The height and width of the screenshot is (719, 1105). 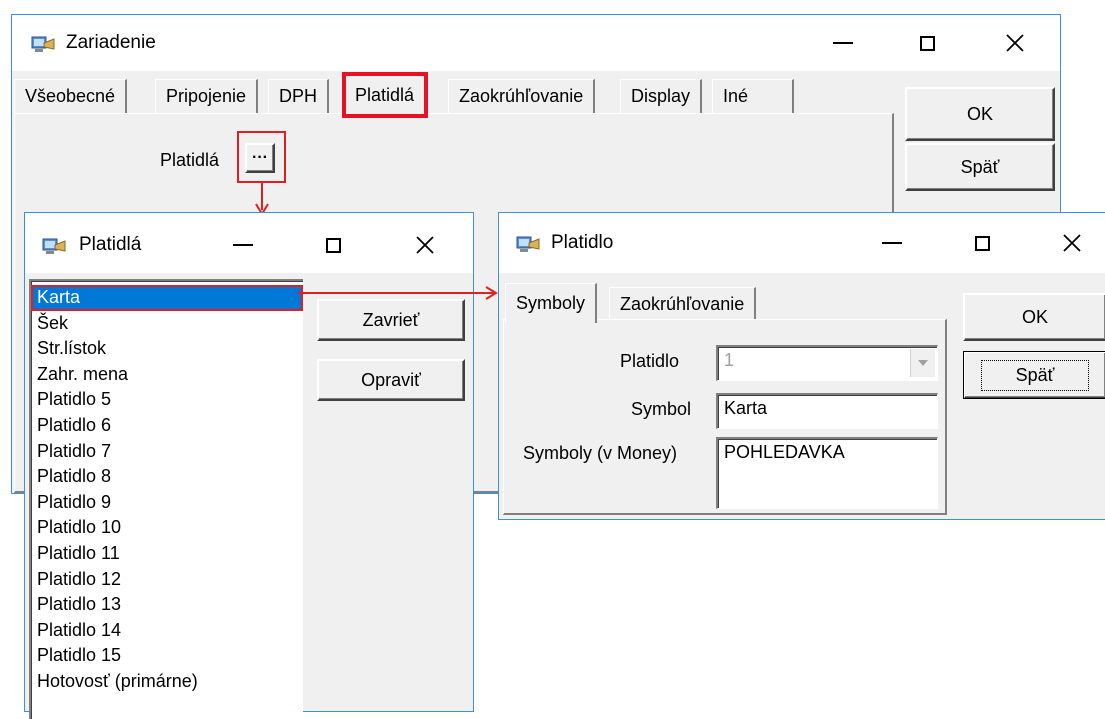 I want to click on window-title: Platidlo, so click(x=582, y=242).